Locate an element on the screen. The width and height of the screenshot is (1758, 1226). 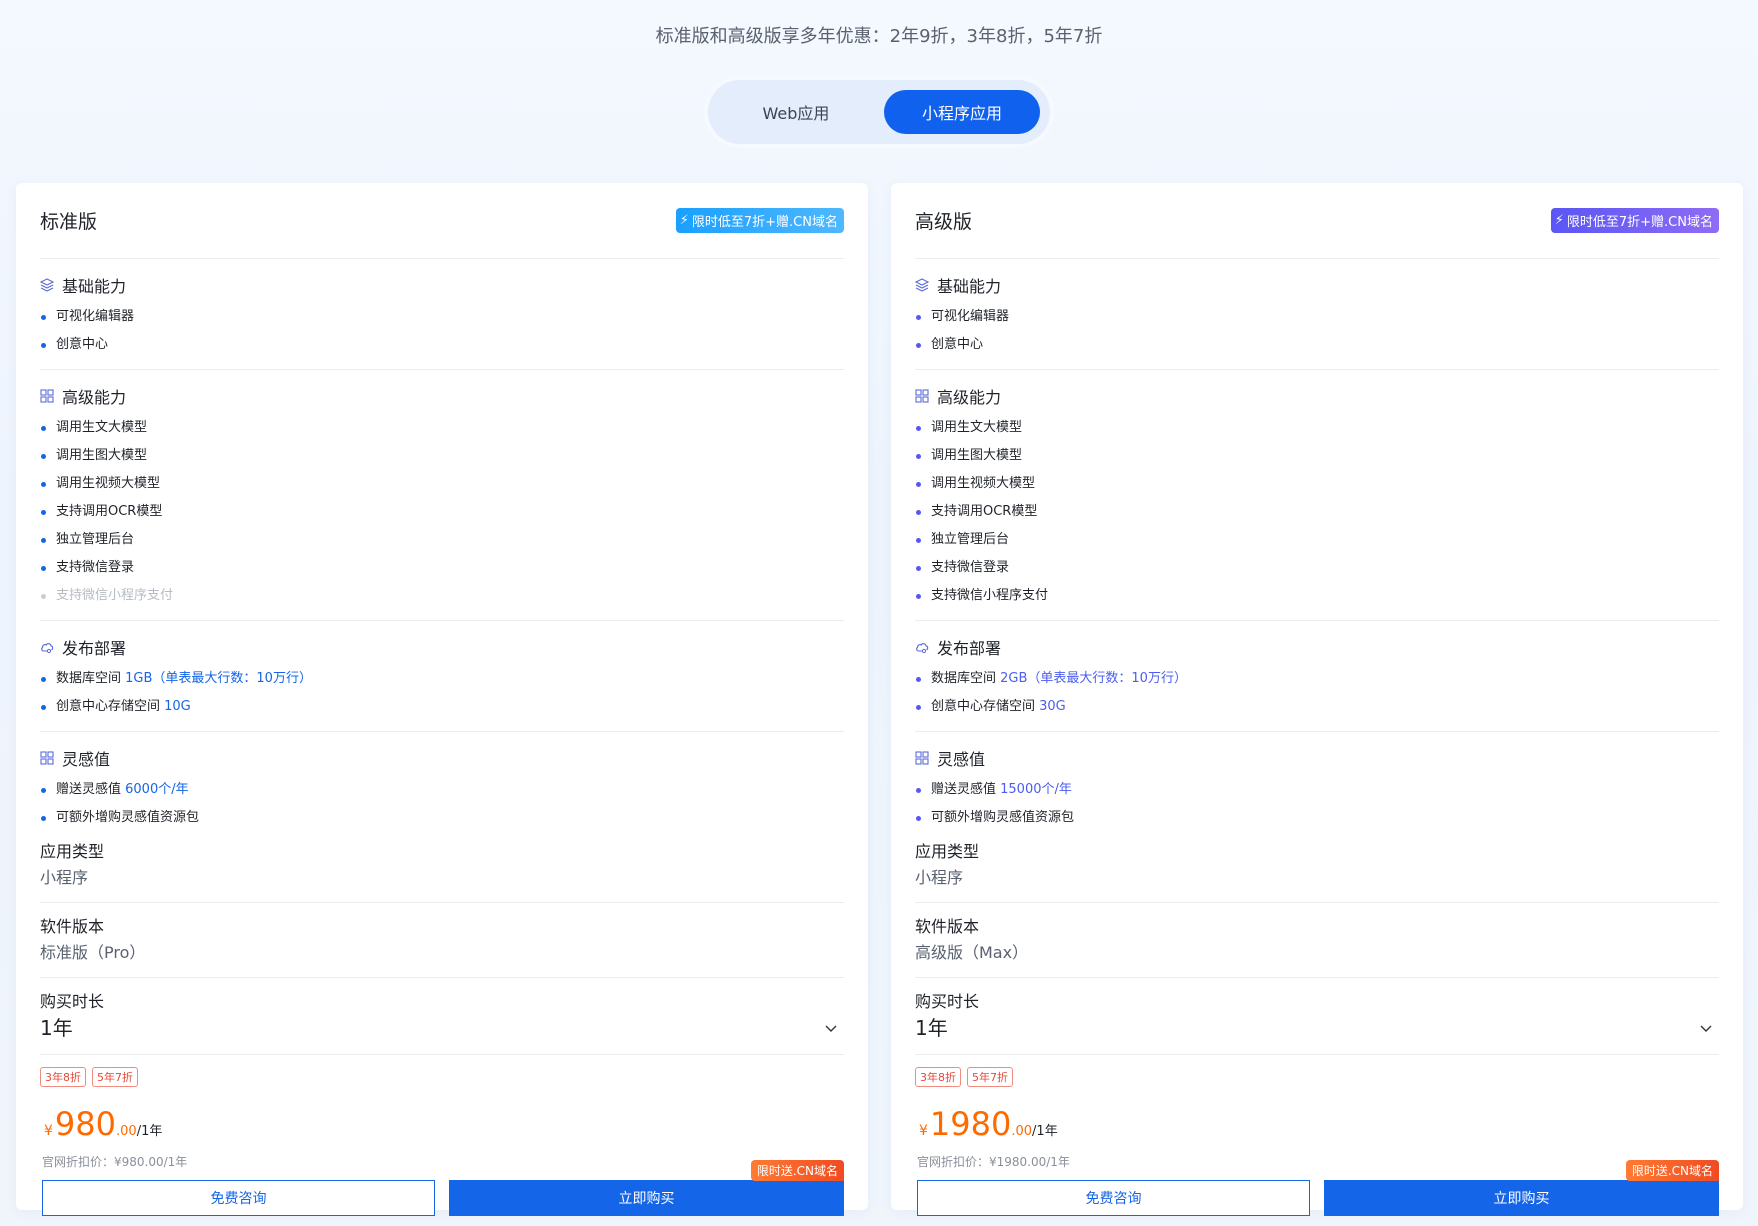
db-space-value: 2GB（单表最大行数：10万行） is located at coordinates (1093, 678).